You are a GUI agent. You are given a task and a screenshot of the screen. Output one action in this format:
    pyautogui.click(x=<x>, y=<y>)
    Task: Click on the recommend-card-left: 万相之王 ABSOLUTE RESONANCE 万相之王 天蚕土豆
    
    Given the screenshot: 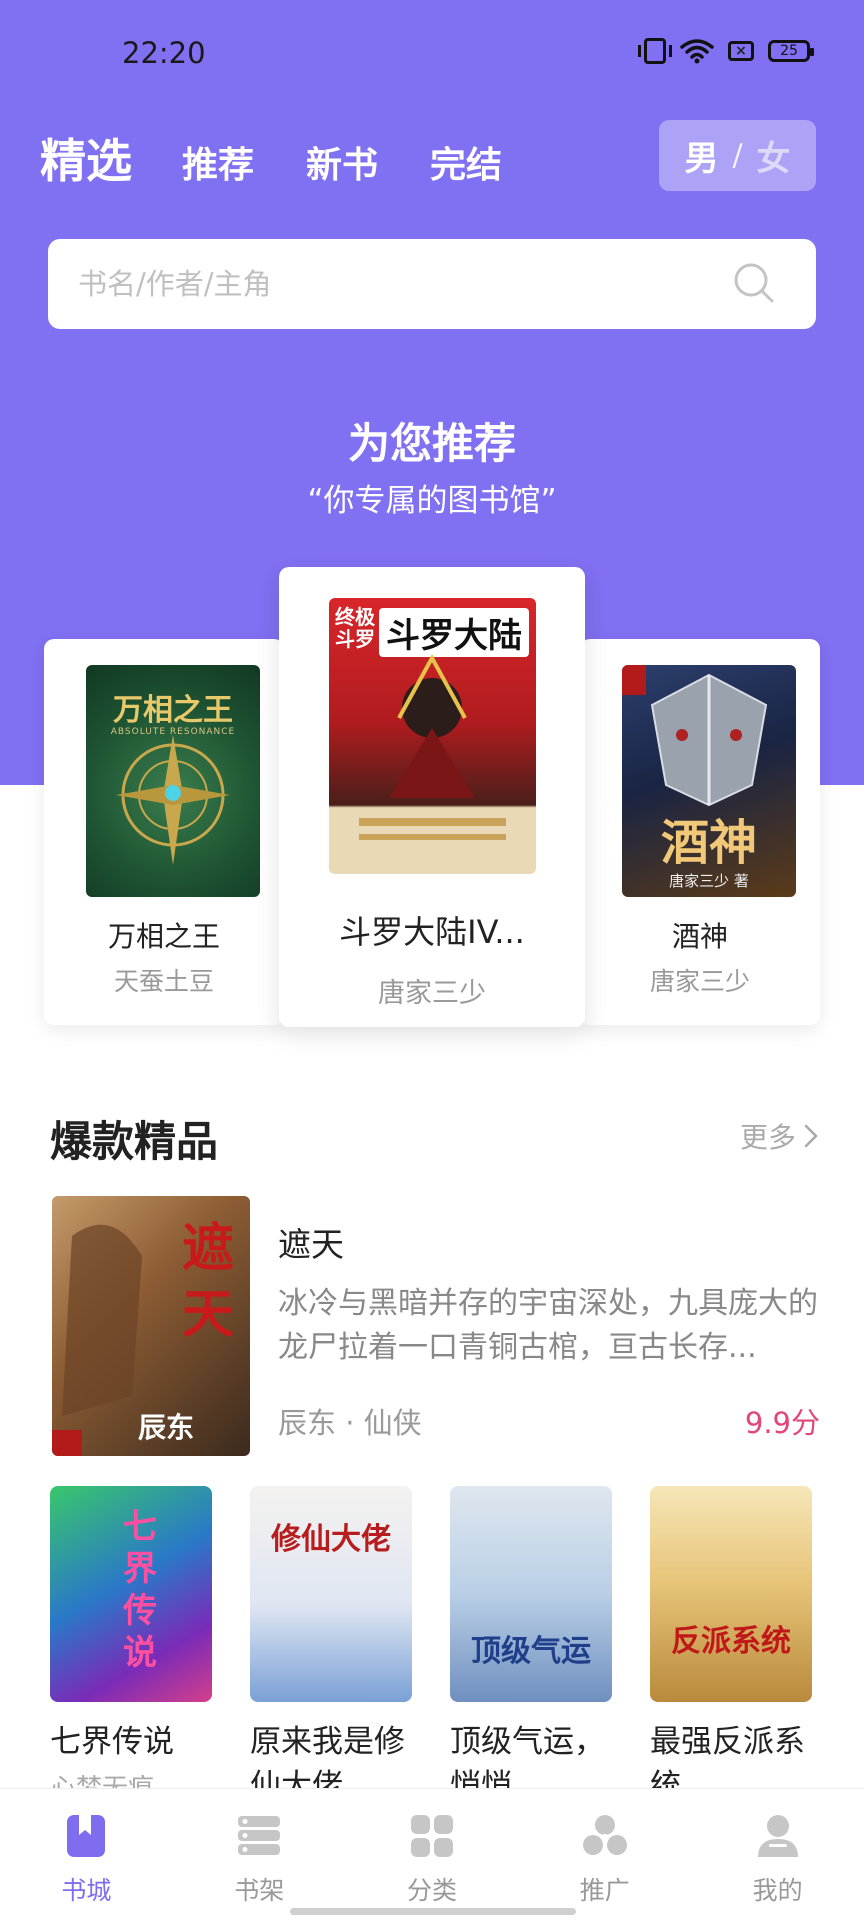 What is the action you would take?
    pyautogui.click(x=164, y=832)
    